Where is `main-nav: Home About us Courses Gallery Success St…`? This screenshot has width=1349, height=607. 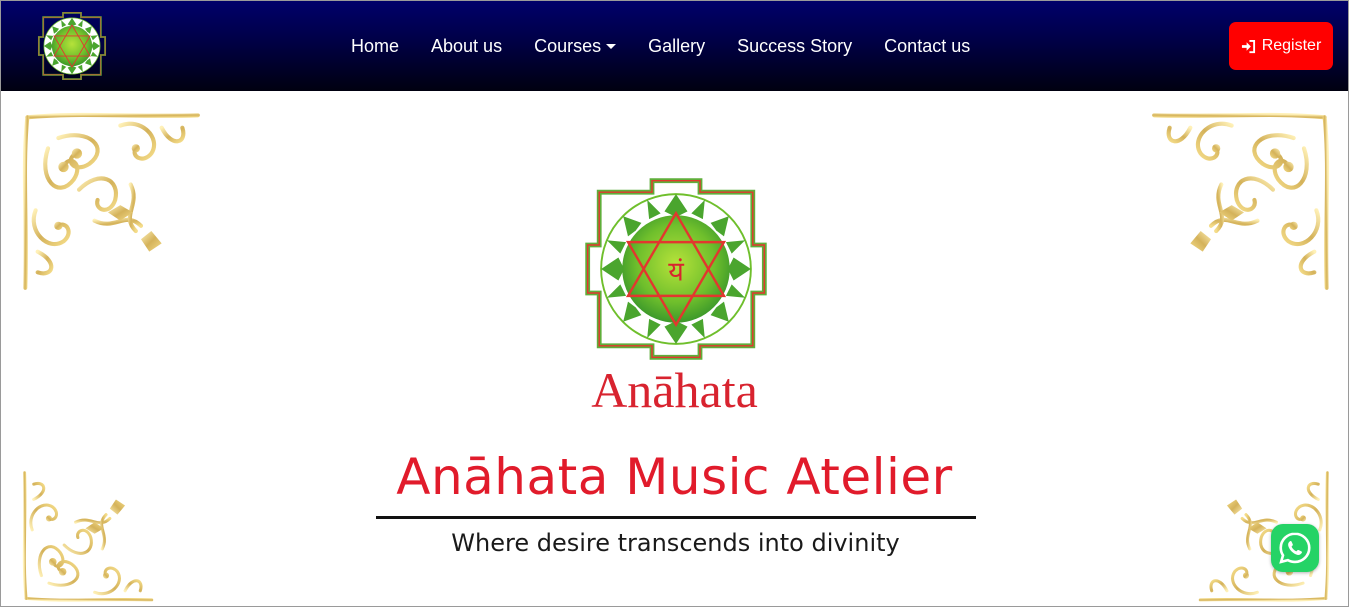
main-nav: Home About us Courses Gallery Success St… is located at coordinates (676, 46).